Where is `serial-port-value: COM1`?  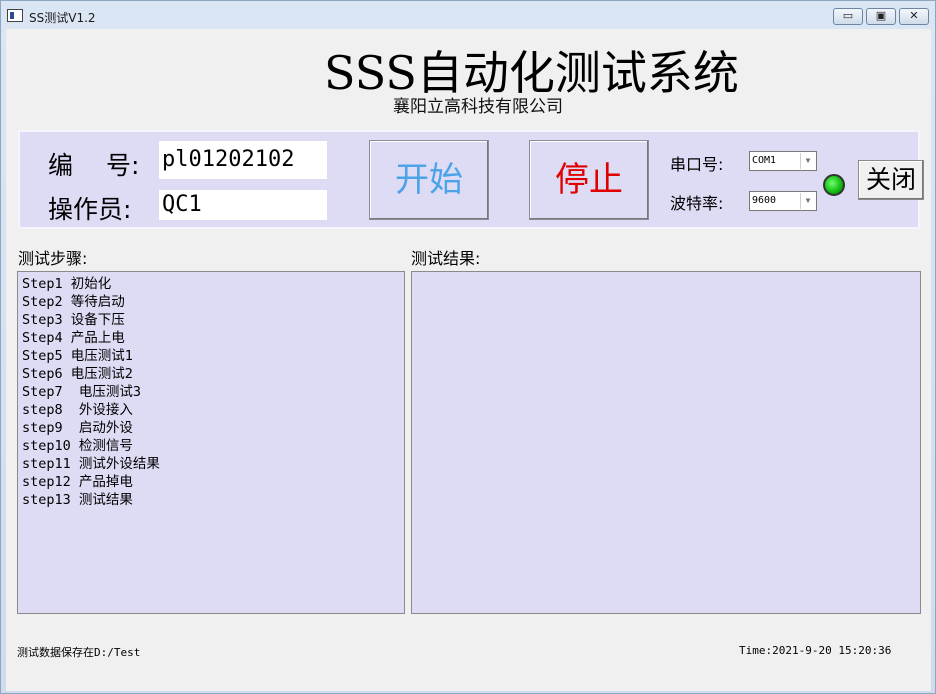 serial-port-value: COM1 is located at coordinates (764, 160).